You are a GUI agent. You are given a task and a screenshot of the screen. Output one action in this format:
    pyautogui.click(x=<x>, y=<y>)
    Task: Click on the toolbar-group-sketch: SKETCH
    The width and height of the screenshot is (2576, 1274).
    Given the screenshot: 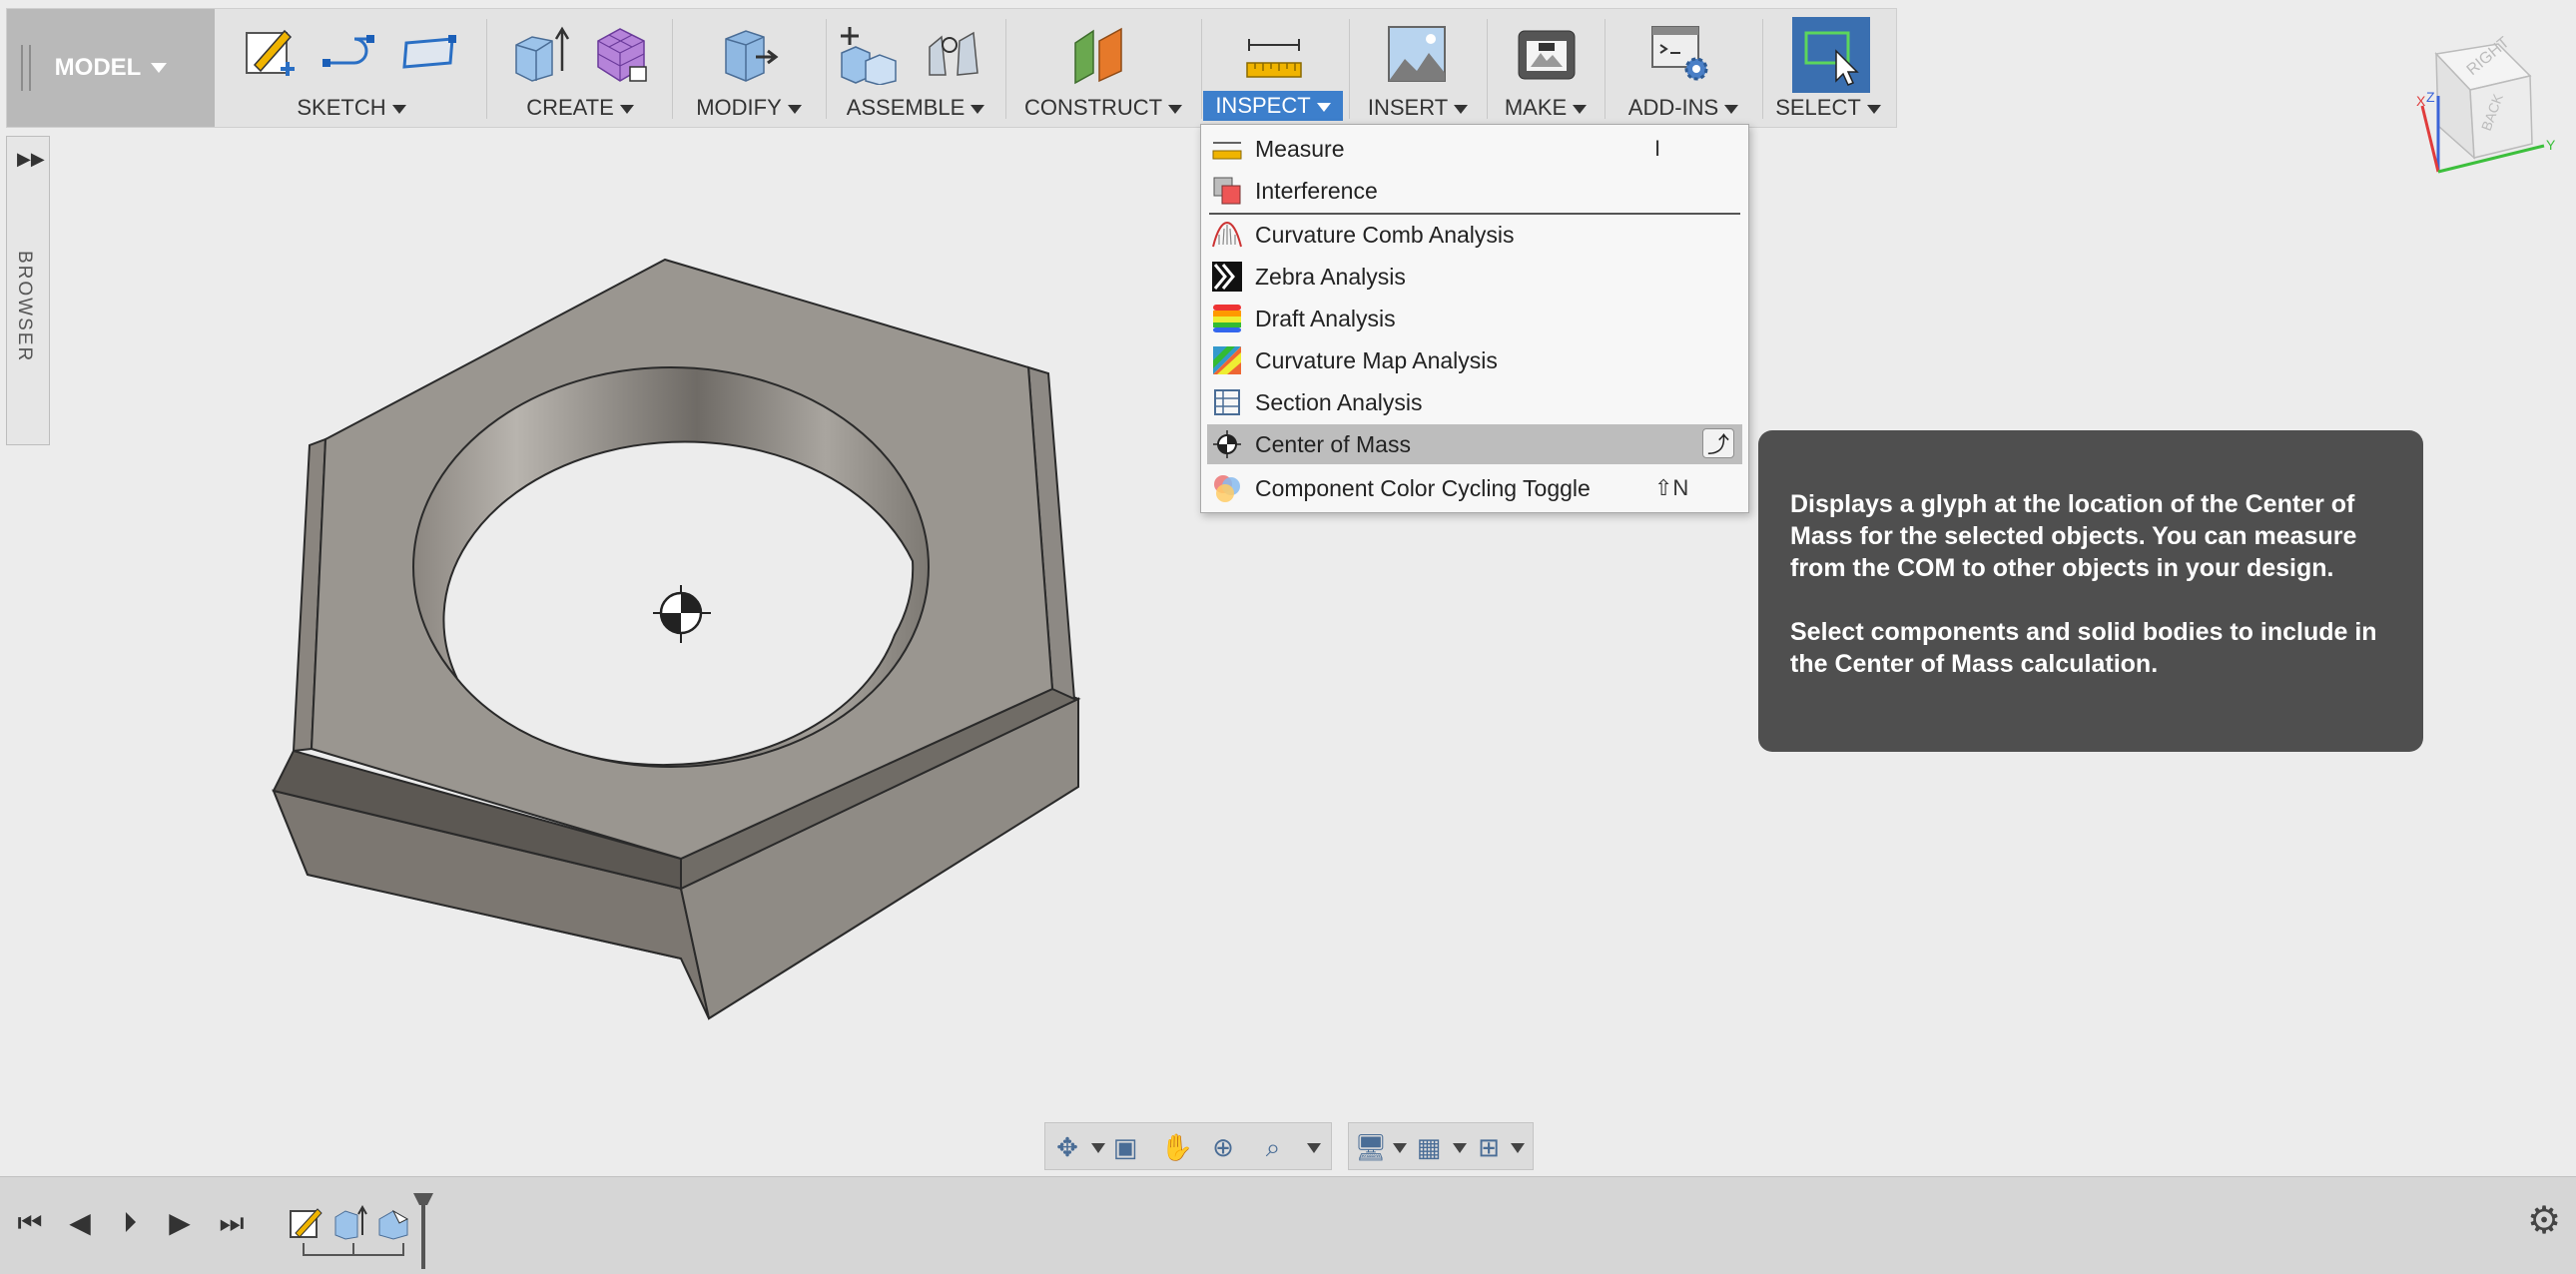 What is the action you would take?
    pyautogui.click(x=351, y=68)
    